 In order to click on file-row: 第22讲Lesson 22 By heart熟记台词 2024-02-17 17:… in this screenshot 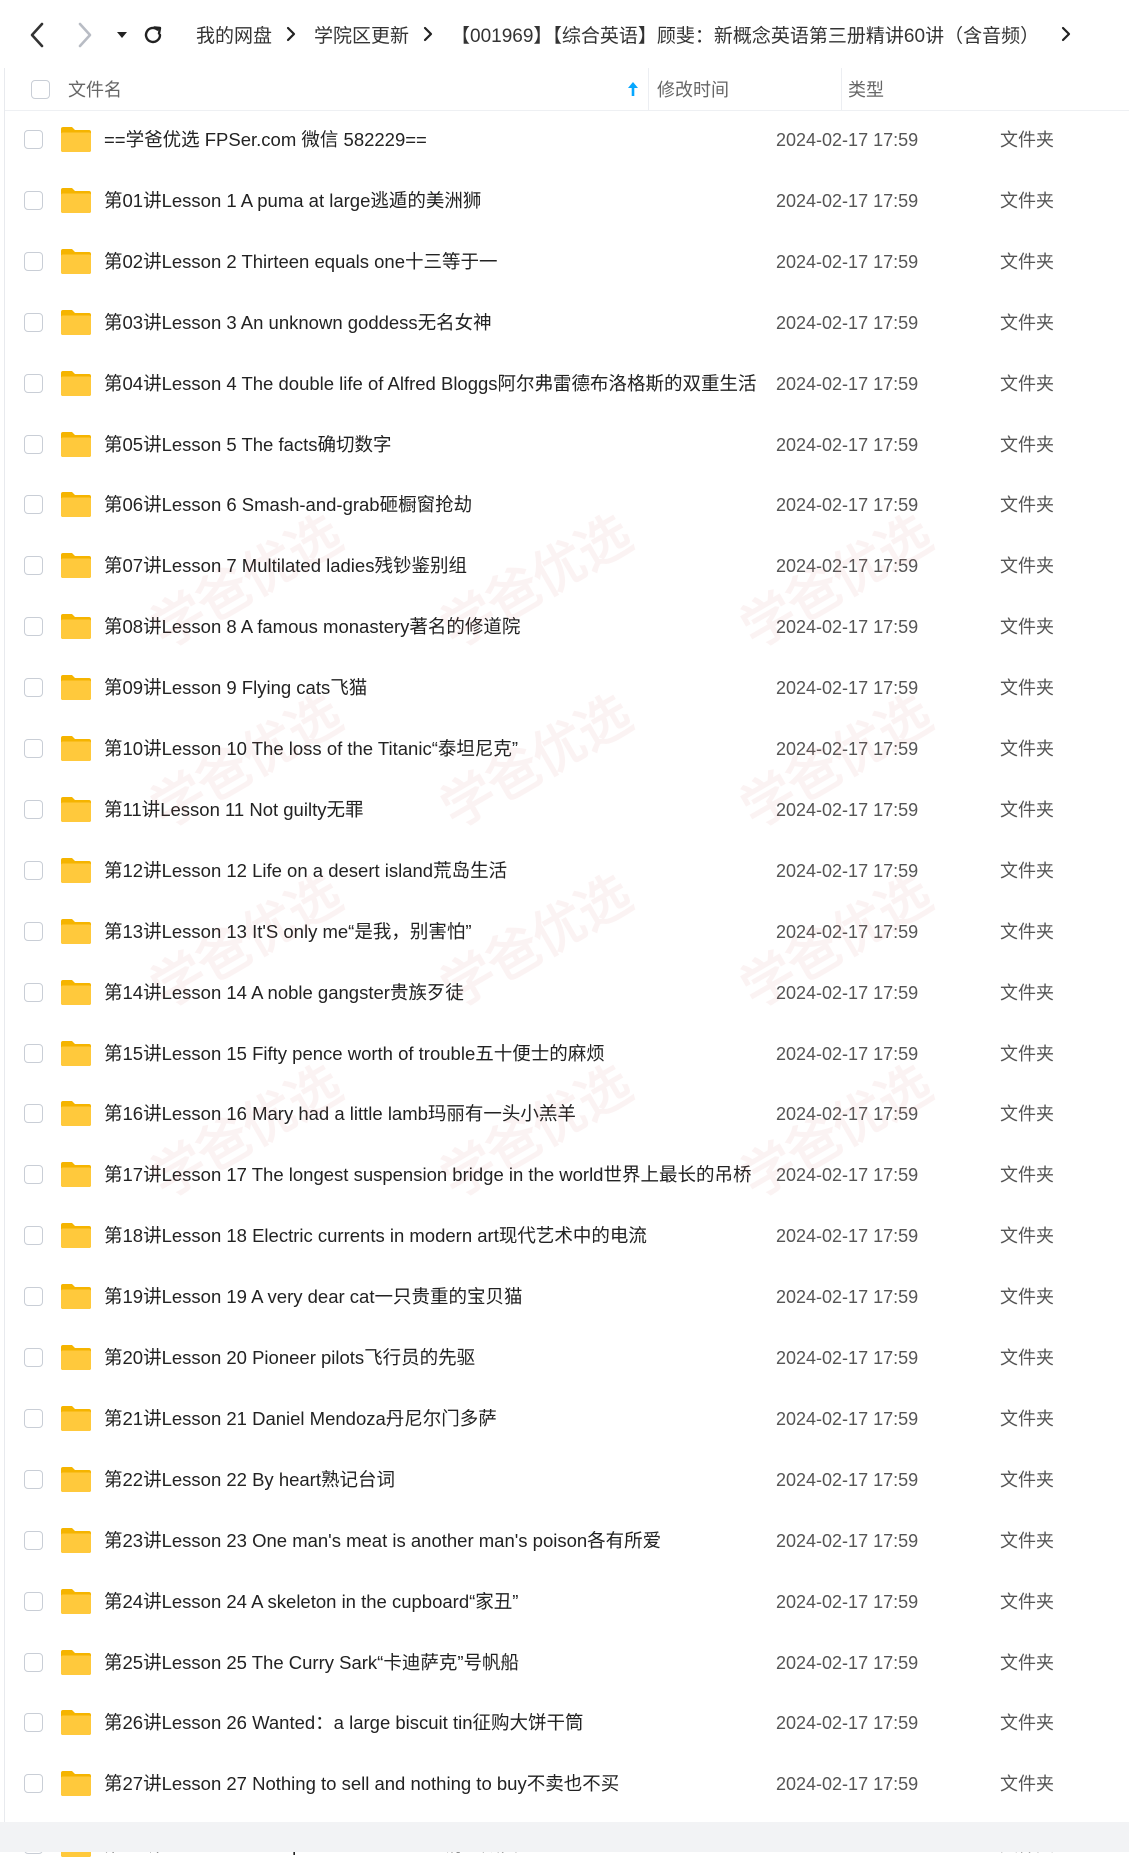, I will do `click(567, 1480)`.